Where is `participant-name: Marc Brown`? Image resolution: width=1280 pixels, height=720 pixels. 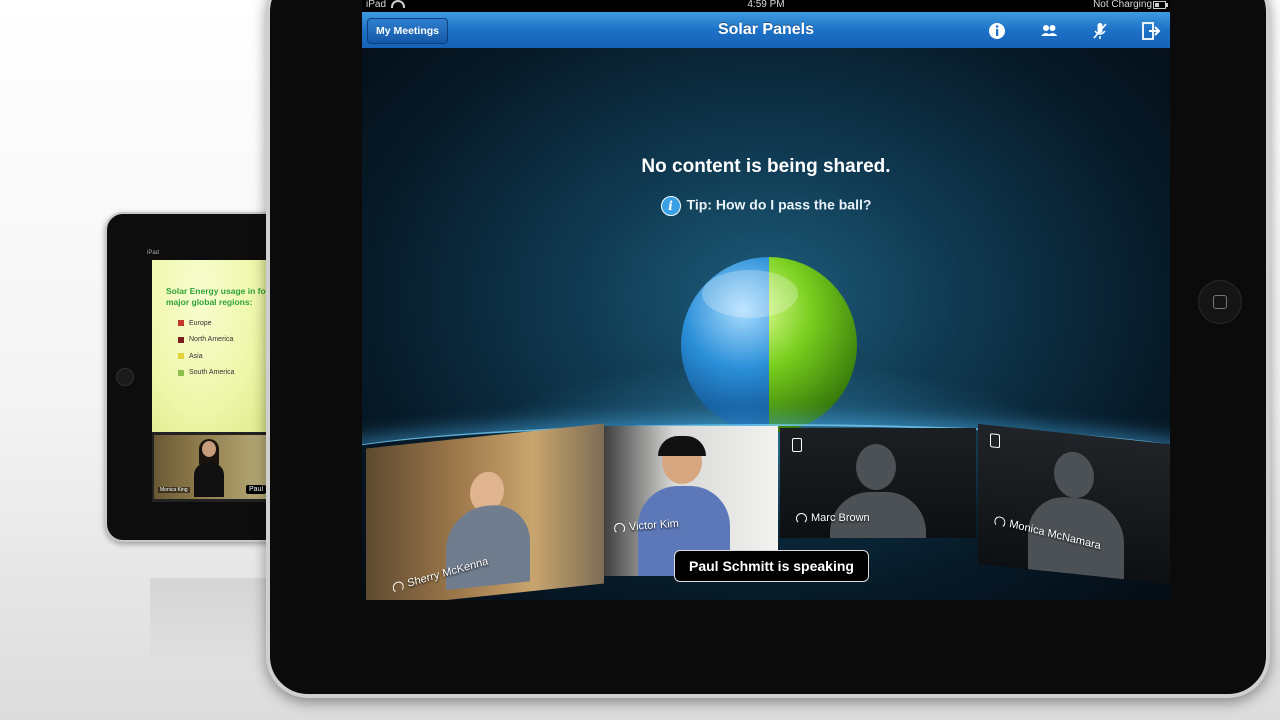
participant-name: Marc Brown is located at coordinates (833, 518).